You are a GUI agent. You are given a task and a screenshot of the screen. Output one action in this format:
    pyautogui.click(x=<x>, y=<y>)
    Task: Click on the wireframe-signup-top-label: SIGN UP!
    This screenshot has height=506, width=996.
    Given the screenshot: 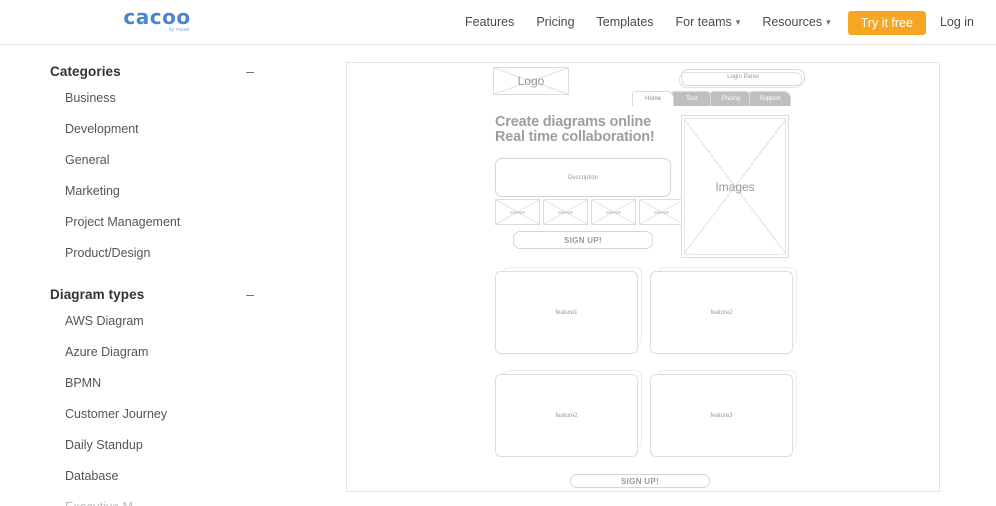 What is the action you would take?
    pyautogui.click(x=583, y=240)
    